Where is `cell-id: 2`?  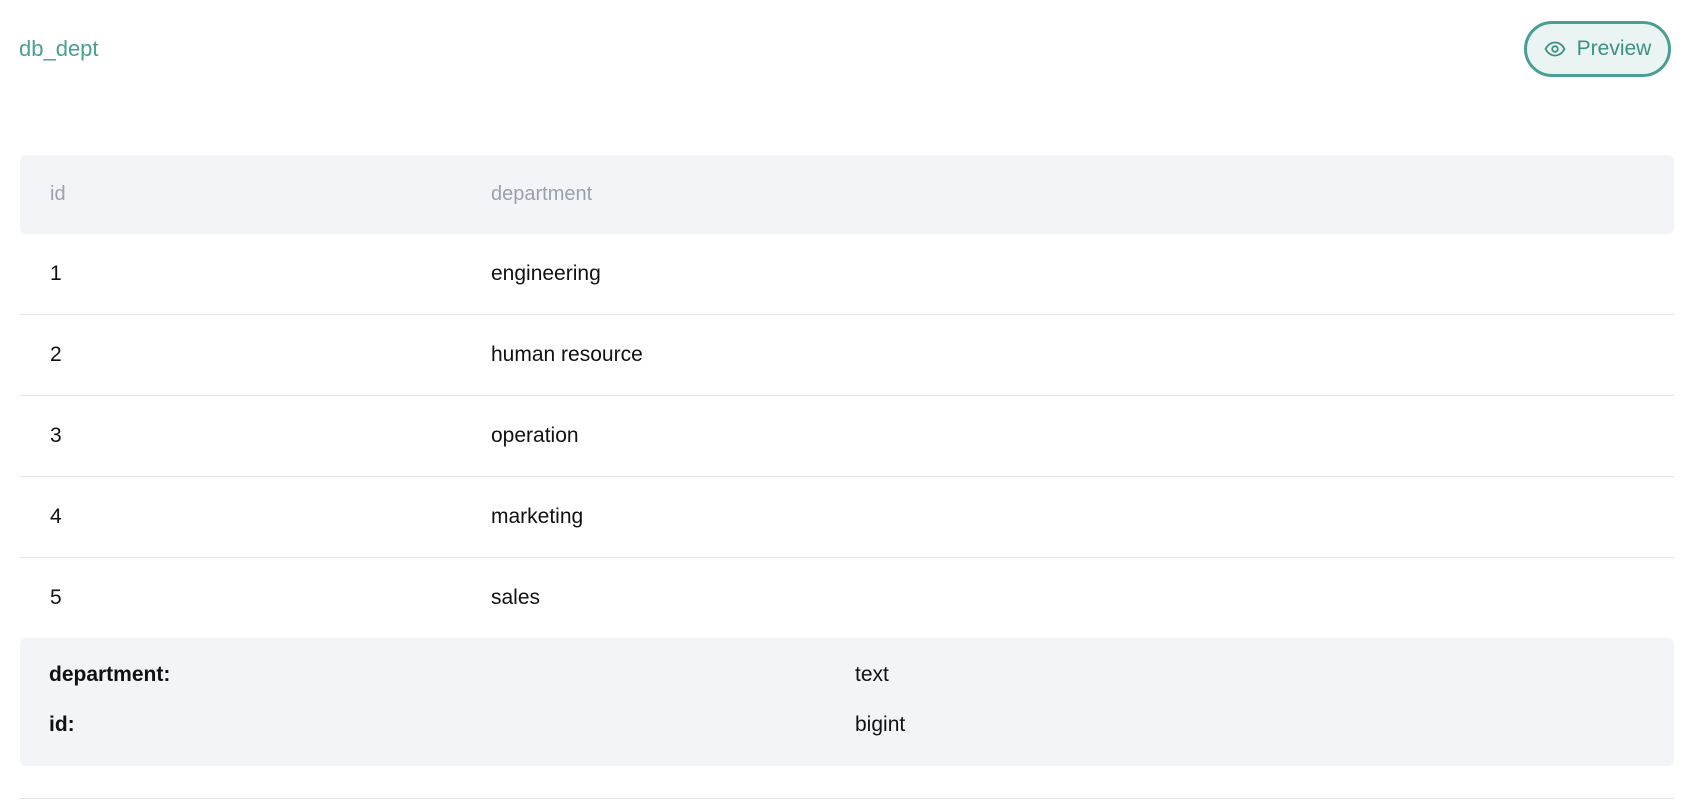 cell-id: 2 is located at coordinates (56, 354).